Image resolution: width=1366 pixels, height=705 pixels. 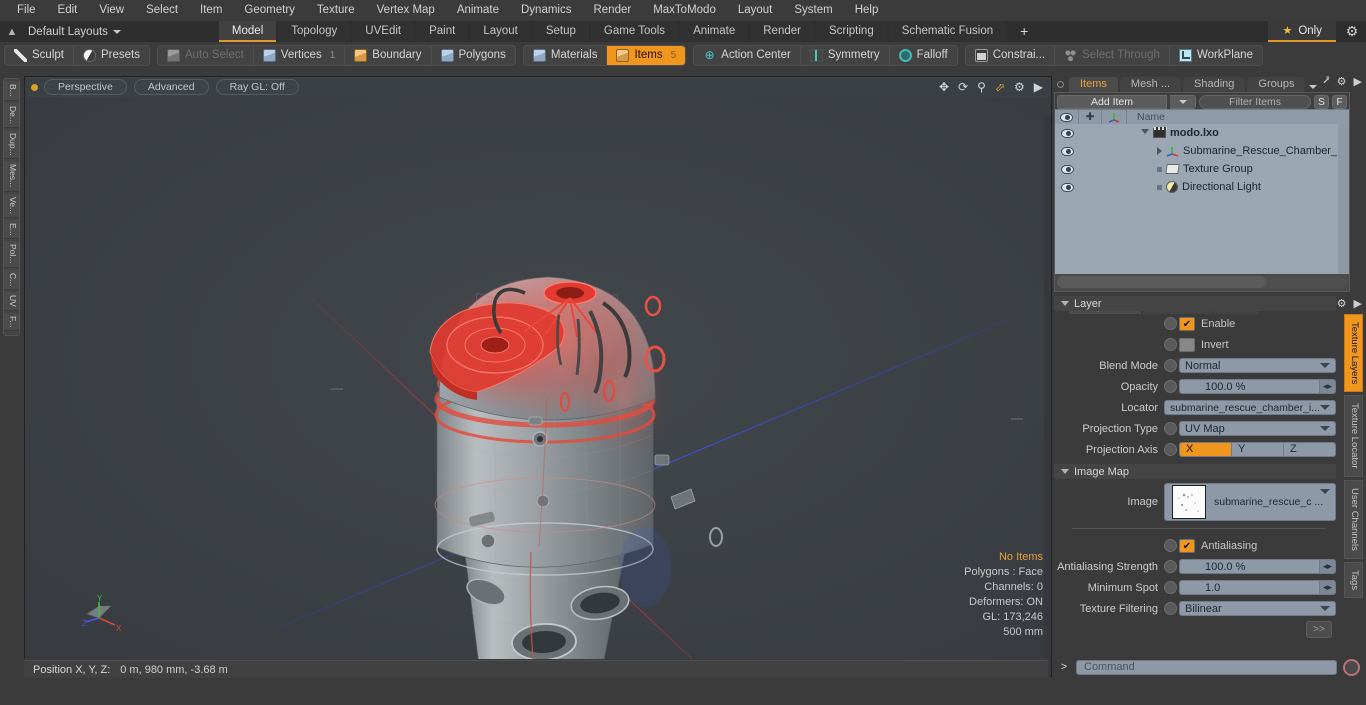 What do you see at coordinates (1257, 365) in the screenshot?
I see `blend-mode-dropdown: Normal` at bounding box center [1257, 365].